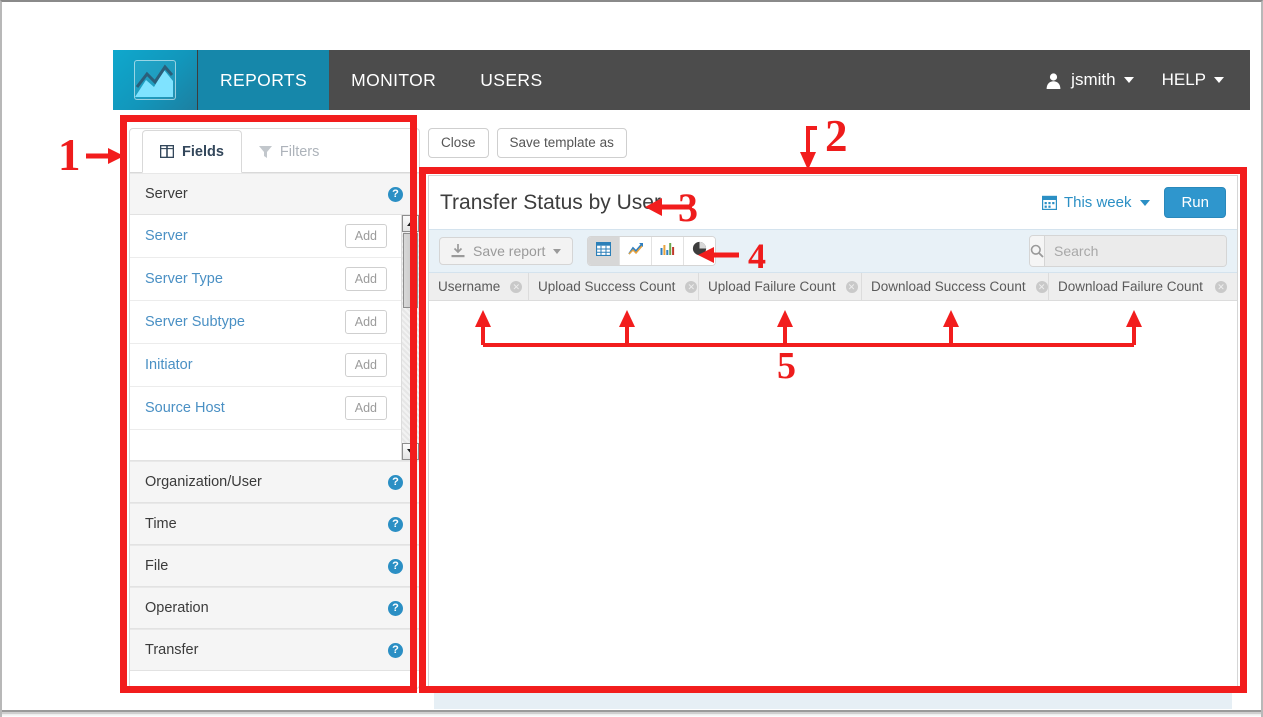 The image size is (1263, 717). What do you see at coordinates (265, 151) in the screenshot?
I see `funnel-icon` at bounding box center [265, 151].